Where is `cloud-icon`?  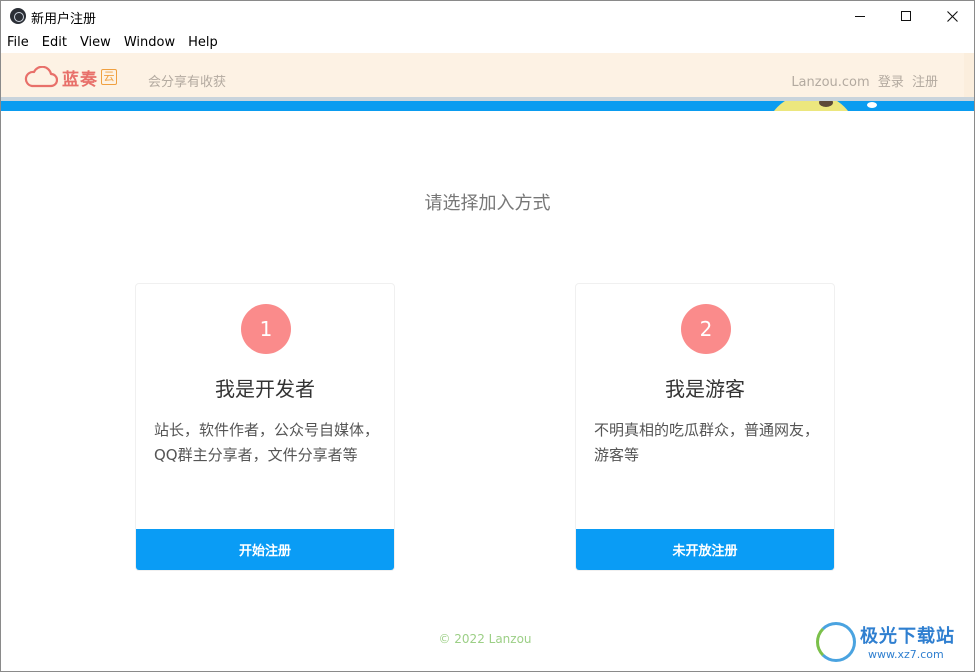
cloud-icon is located at coordinates (41, 77).